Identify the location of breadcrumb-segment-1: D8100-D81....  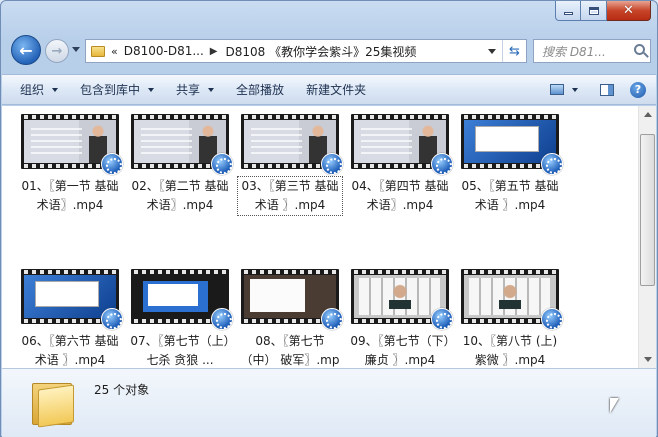
(164, 51).